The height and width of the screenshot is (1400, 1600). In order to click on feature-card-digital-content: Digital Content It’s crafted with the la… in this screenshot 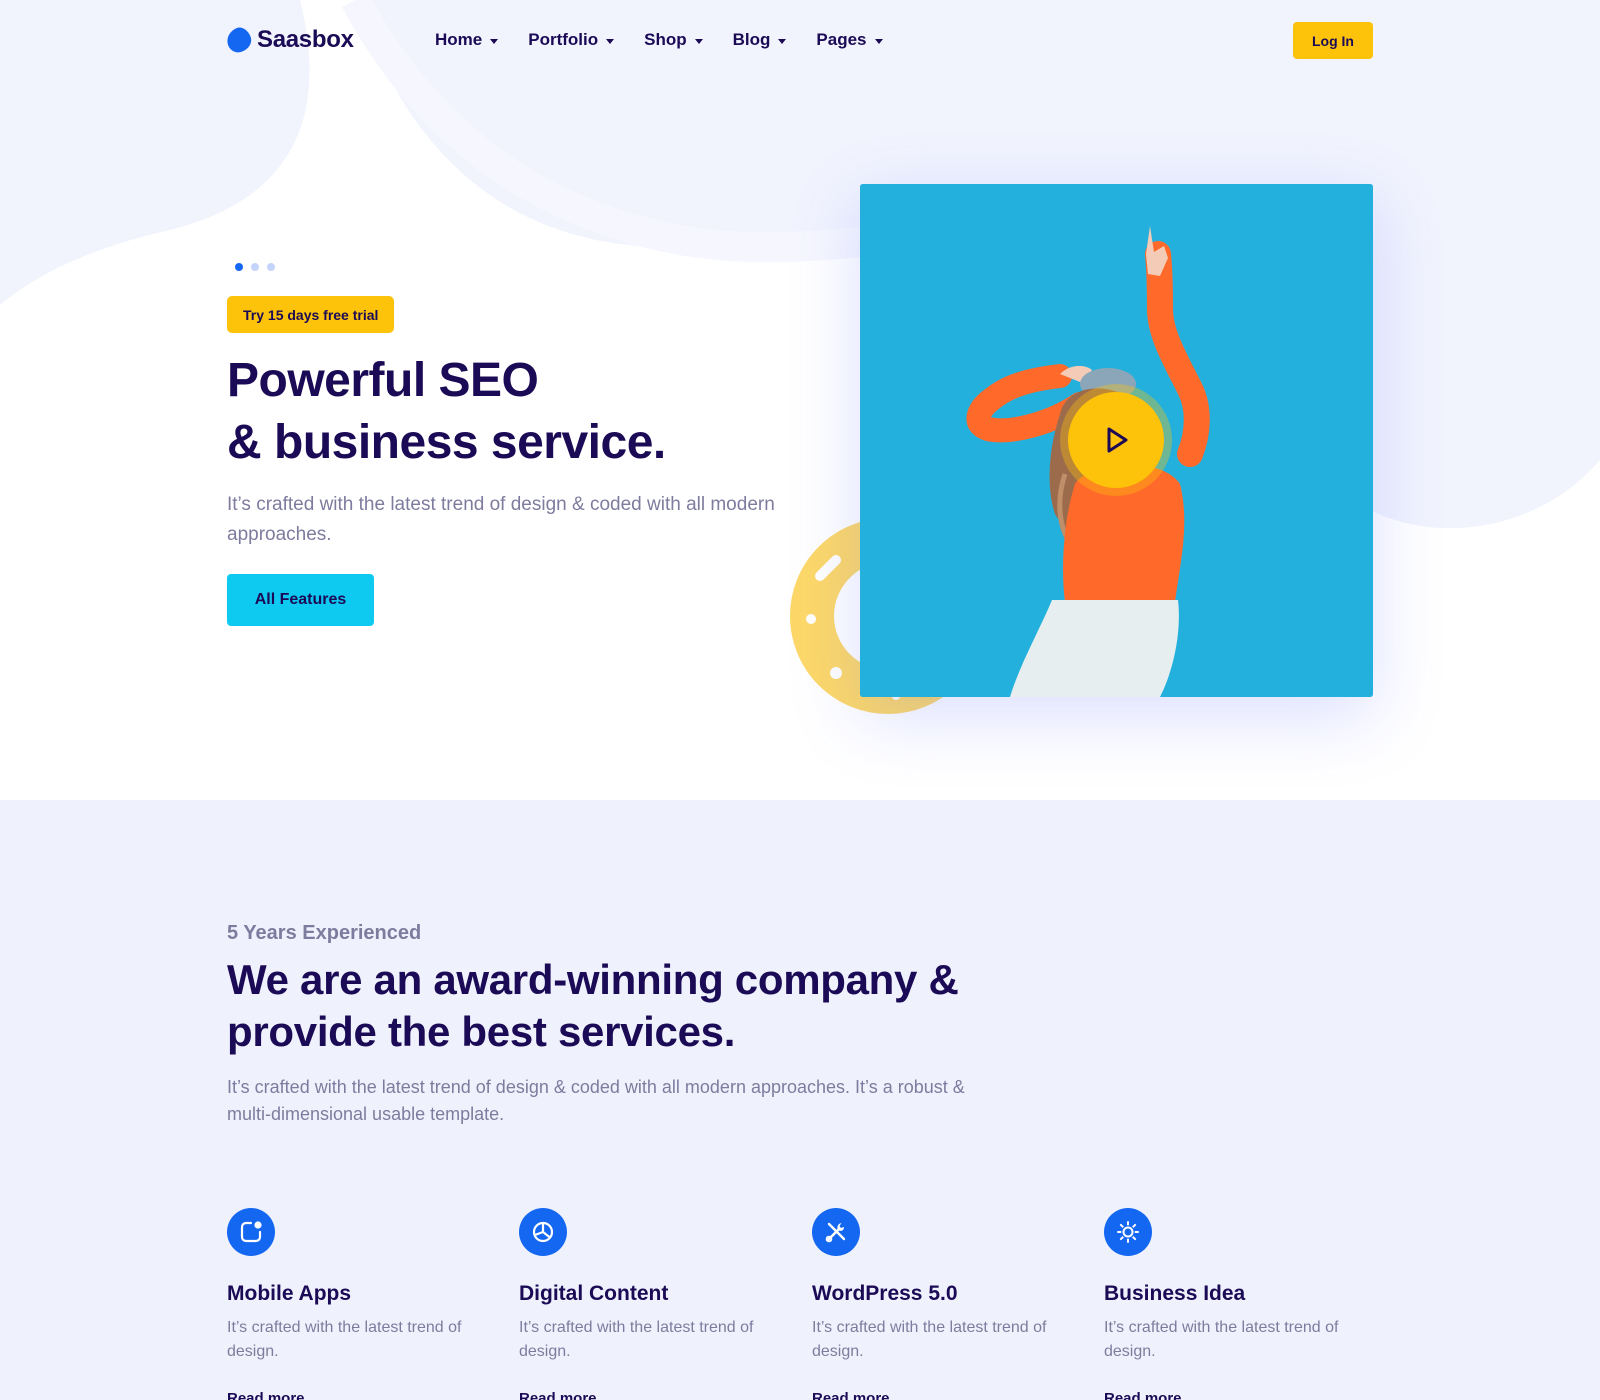, I will do `click(649, 1304)`.